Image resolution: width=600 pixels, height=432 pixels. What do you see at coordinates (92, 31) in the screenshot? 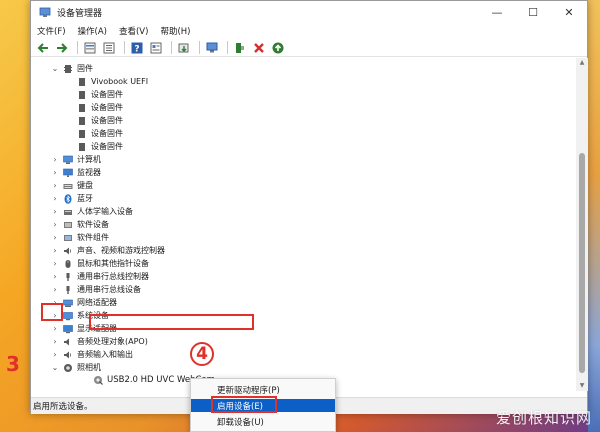
I see `menu-action: 操作(A)` at bounding box center [92, 31].